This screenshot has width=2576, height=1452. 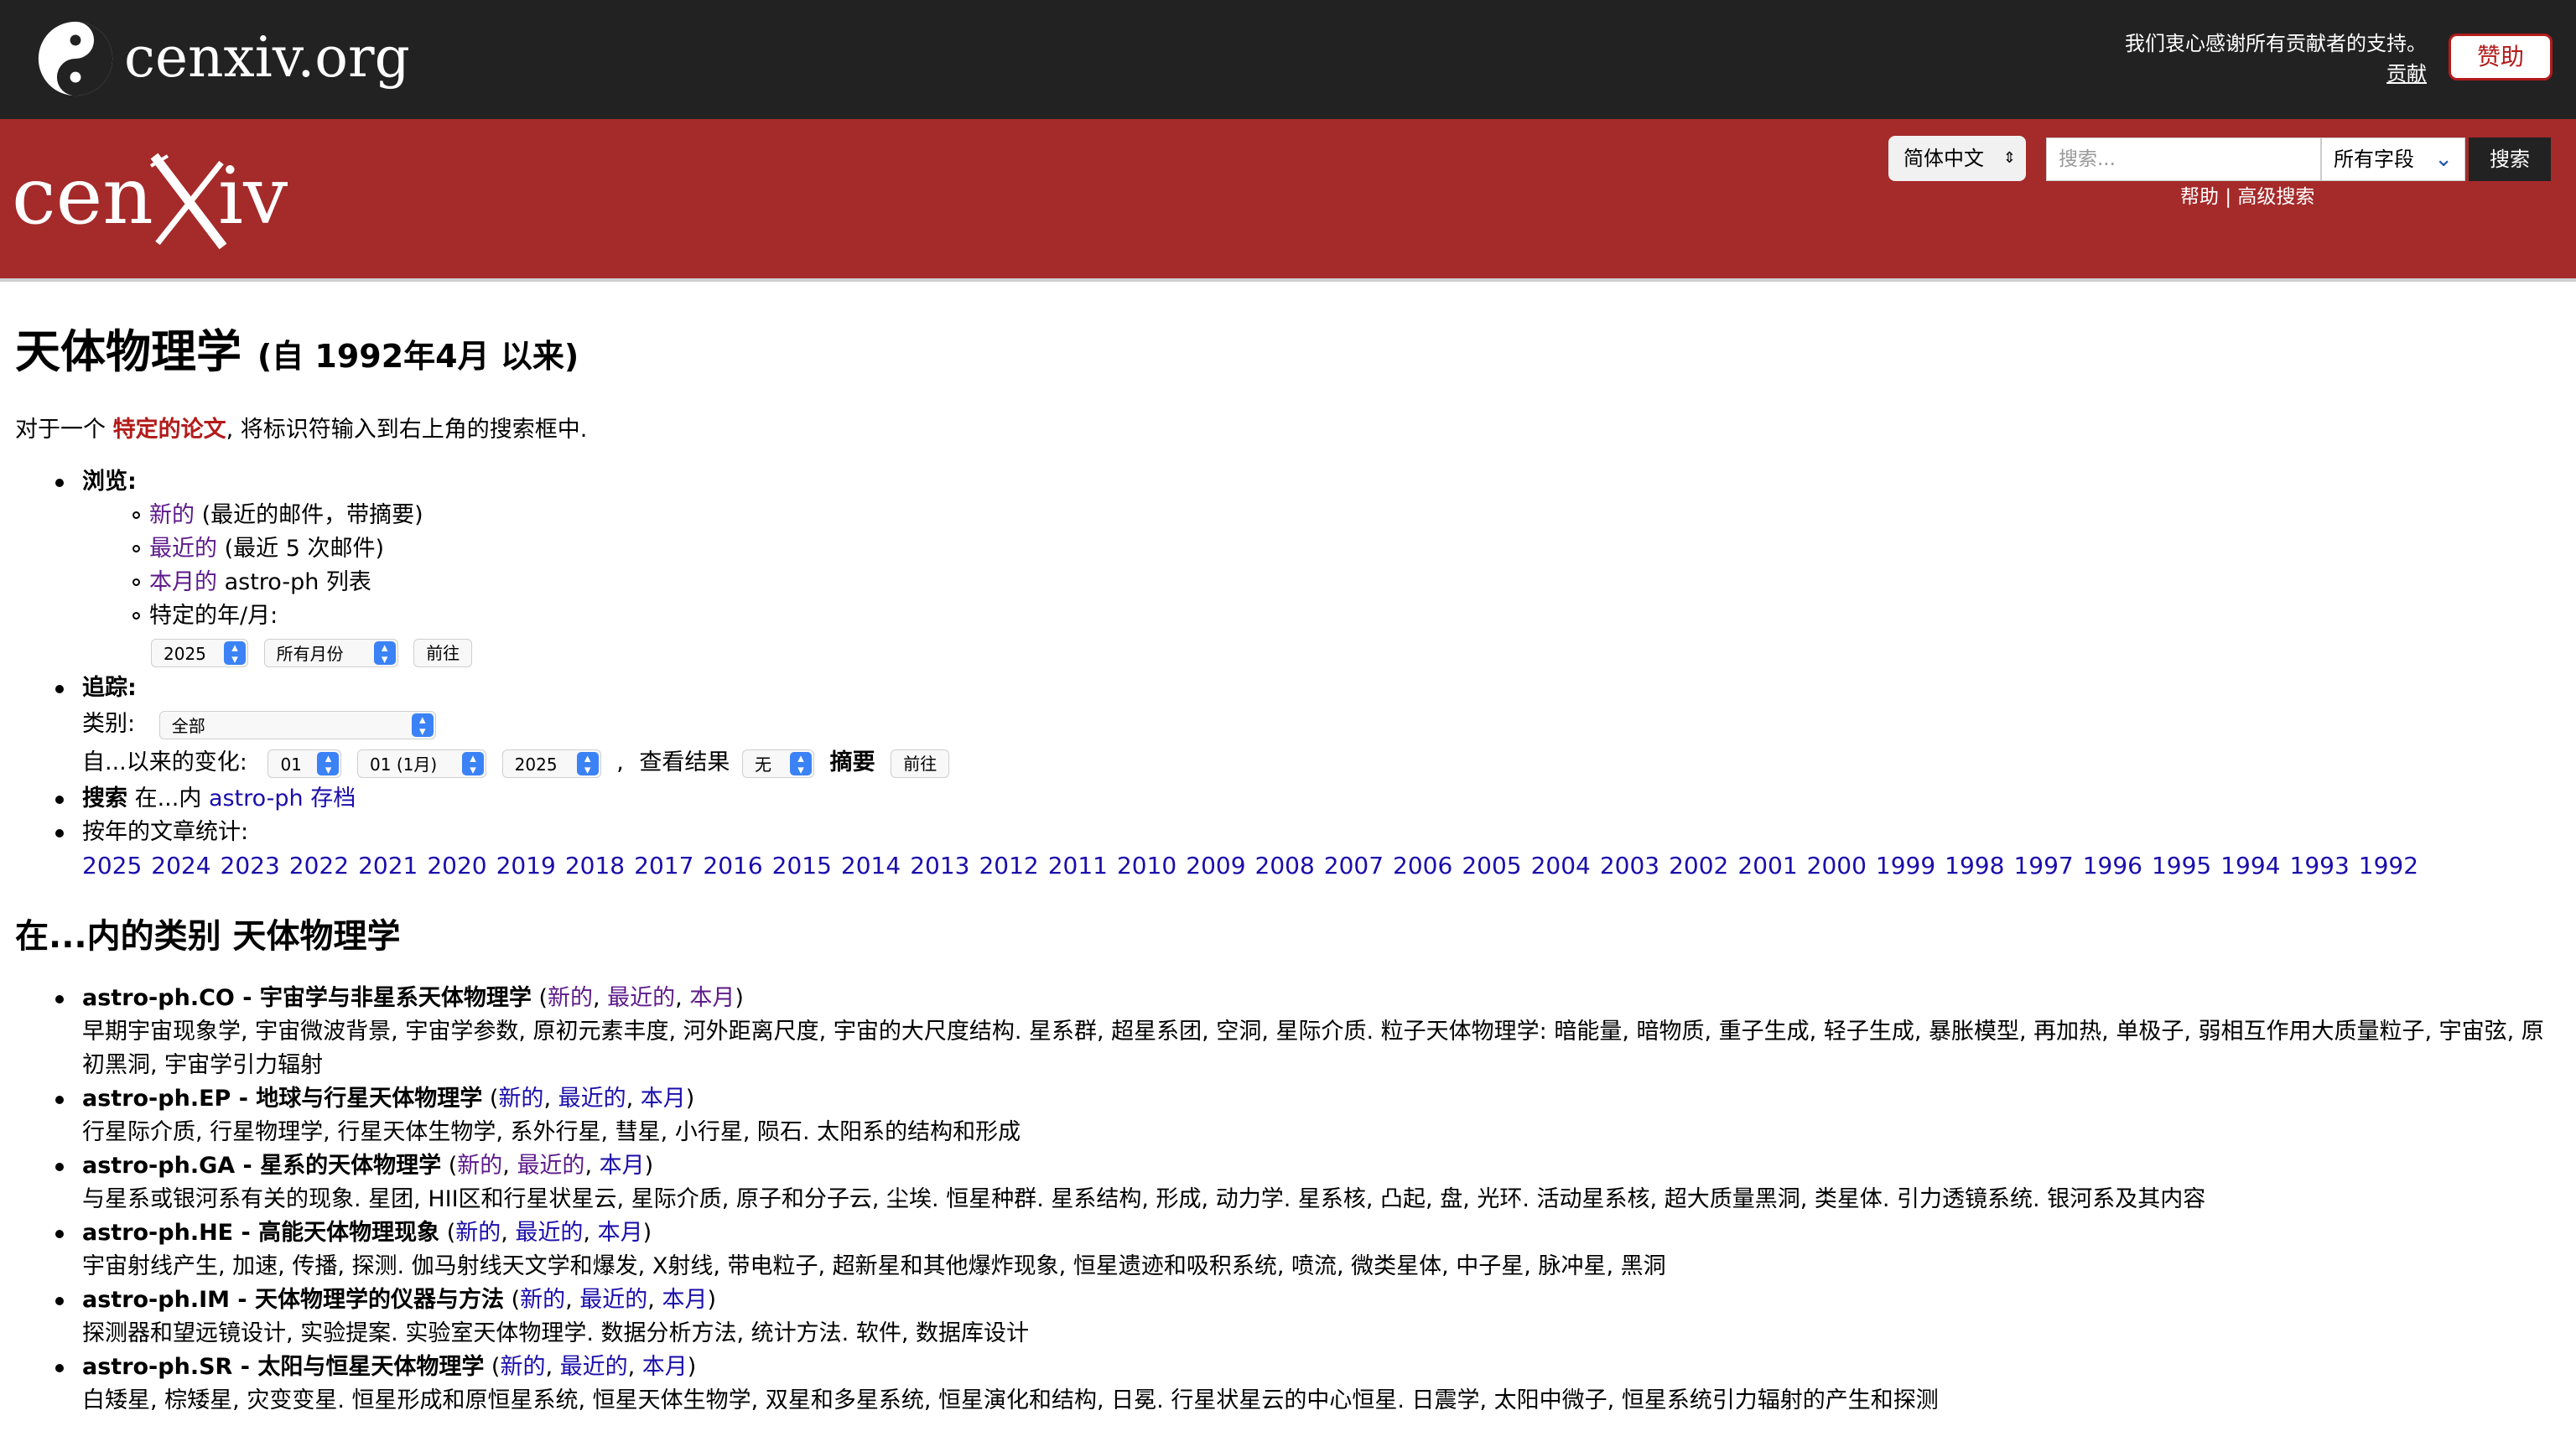 I want to click on browse-go-button: 前往, so click(x=443, y=652).